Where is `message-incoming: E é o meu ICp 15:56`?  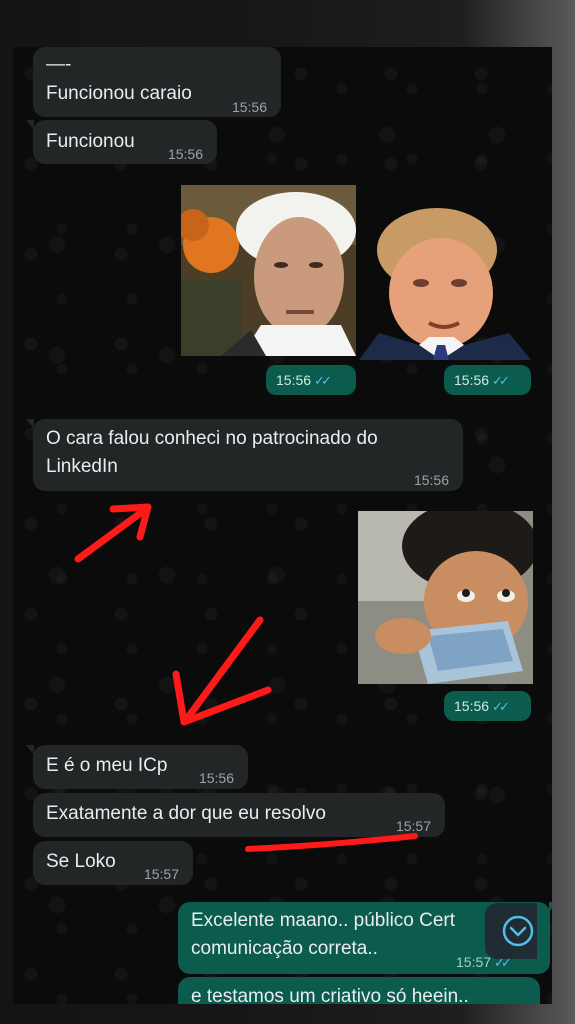 message-incoming: E é o meu ICp 15:56 is located at coordinates (137, 767).